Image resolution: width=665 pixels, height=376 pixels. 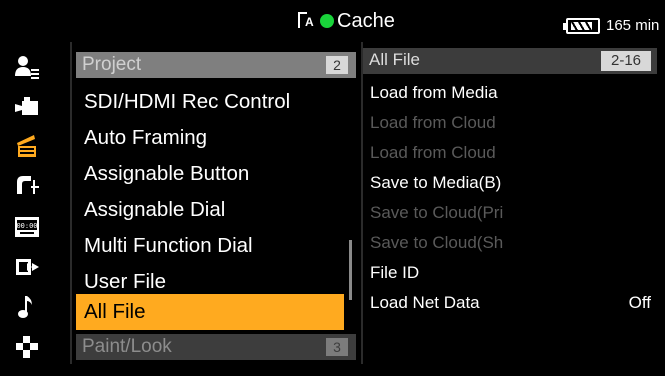 I want to click on sub-item-file-id: File ID, so click(x=512, y=273).